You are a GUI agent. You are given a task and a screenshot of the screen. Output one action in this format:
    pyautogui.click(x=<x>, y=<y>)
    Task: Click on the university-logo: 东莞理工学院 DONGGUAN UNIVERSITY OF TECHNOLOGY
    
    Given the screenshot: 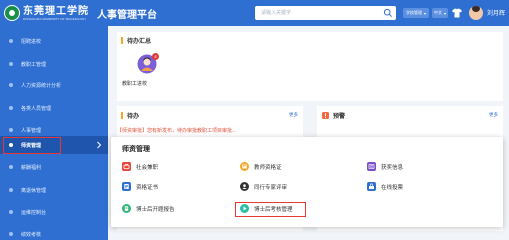 What is the action you would take?
    pyautogui.click(x=46, y=13)
    